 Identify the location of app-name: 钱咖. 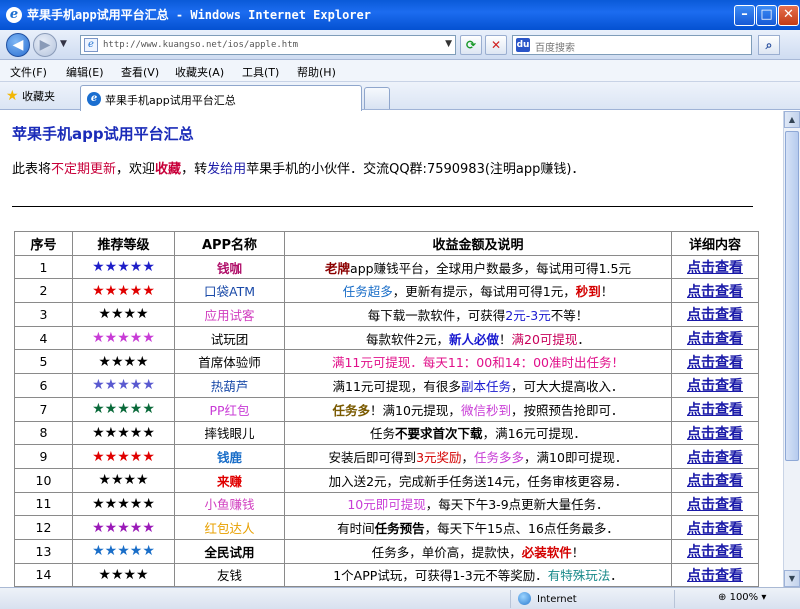
(229, 267).